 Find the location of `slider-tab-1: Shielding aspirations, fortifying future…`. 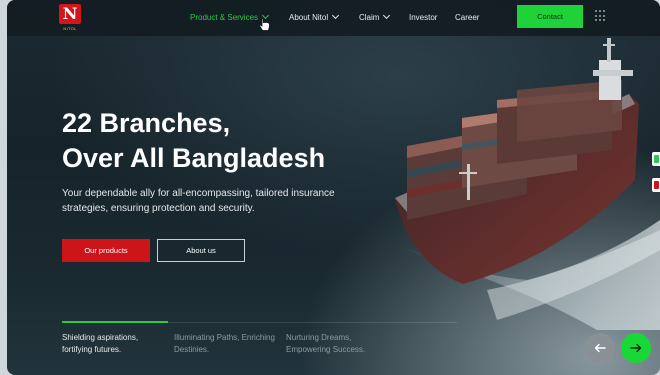

slider-tab-1: Shielding aspirations, fortifying future… is located at coordinates (117, 344).